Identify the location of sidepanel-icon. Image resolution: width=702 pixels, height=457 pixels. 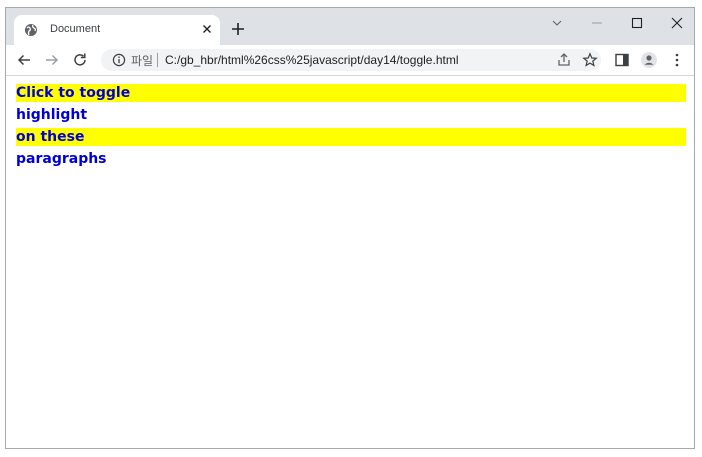
(622, 60).